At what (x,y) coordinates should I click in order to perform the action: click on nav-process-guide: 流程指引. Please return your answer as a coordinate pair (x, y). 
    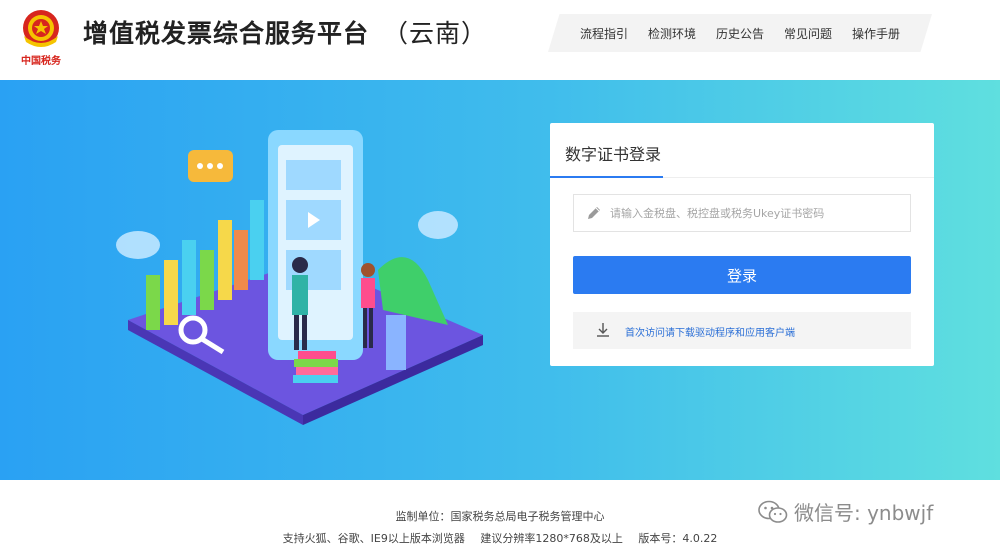
    Looking at the image, I should click on (604, 33).